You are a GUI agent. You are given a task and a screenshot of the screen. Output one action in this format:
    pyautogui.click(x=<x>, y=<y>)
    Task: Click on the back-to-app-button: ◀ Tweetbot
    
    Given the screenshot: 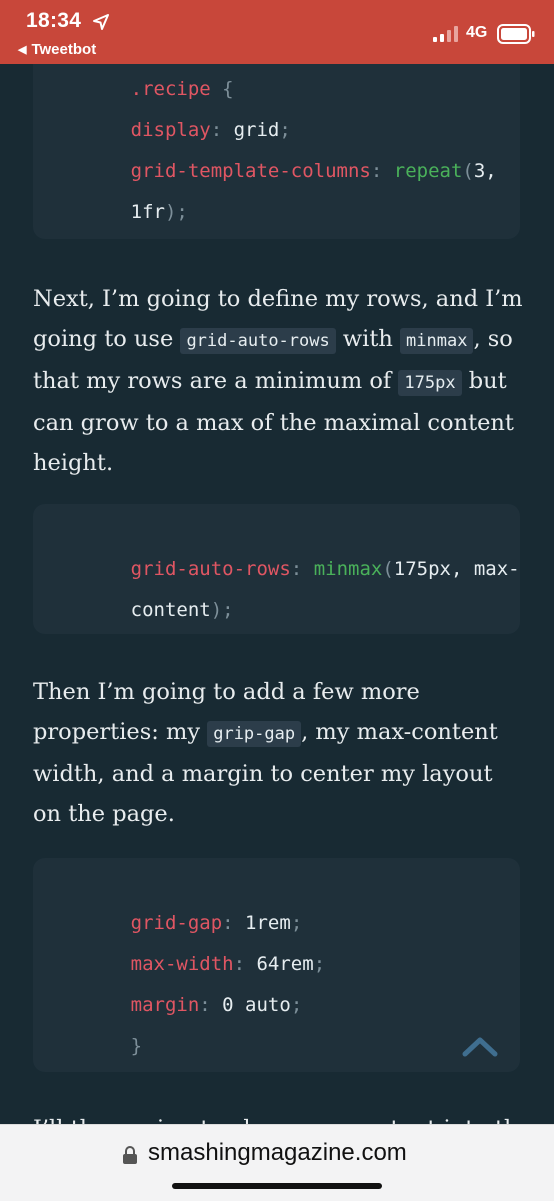 What is the action you would take?
    pyautogui.click(x=57, y=49)
    